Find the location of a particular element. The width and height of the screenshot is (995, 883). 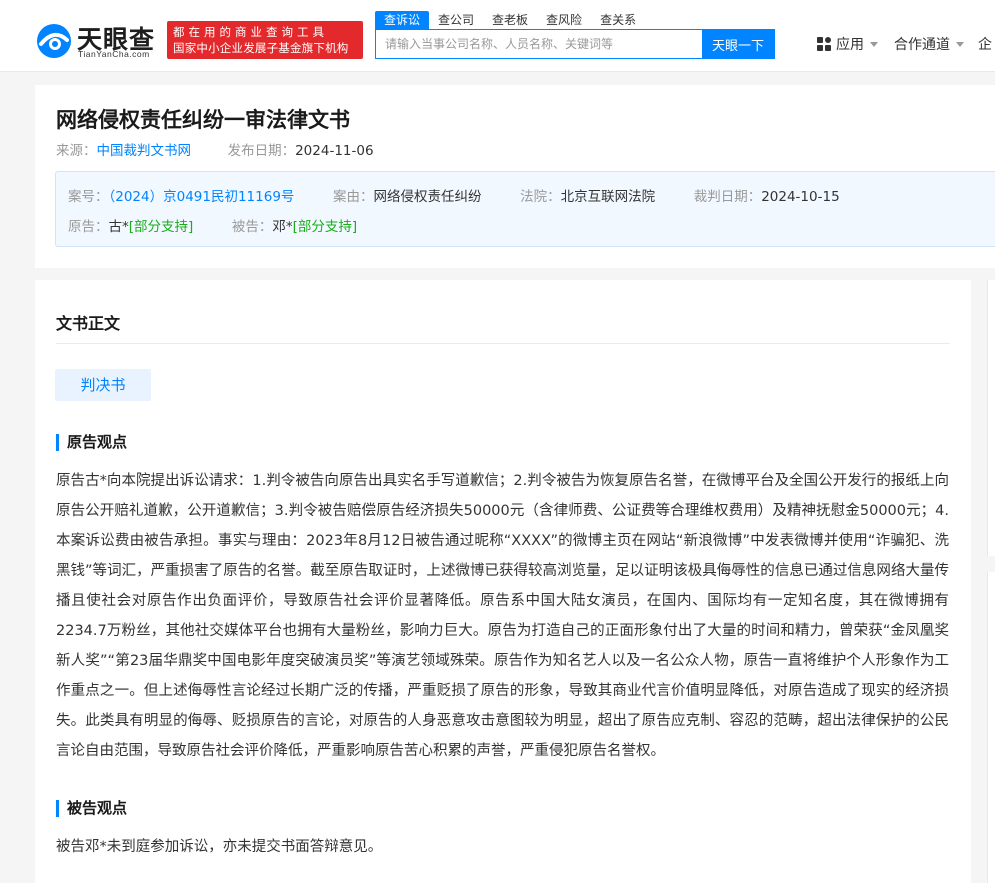

case-no: （2024）京0491民初11169号 is located at coordinates (202, 197).